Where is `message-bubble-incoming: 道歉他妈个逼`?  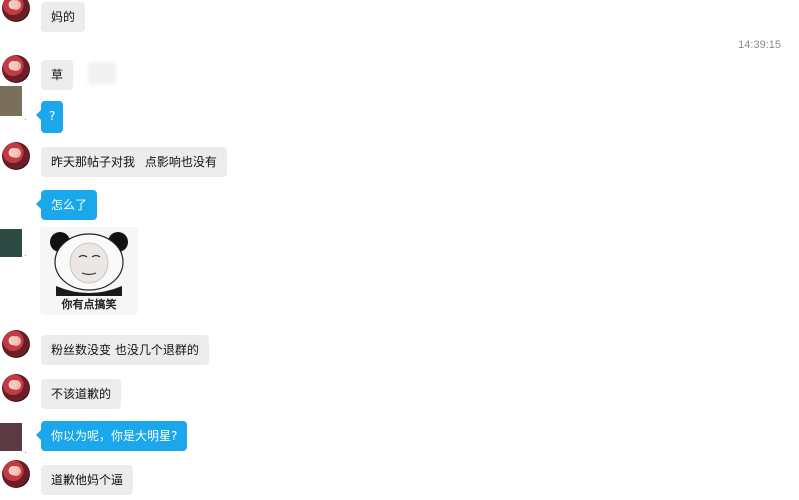
message-bubble-incoming: 道歉他妈个逼 is located at coordinates (87, 480).